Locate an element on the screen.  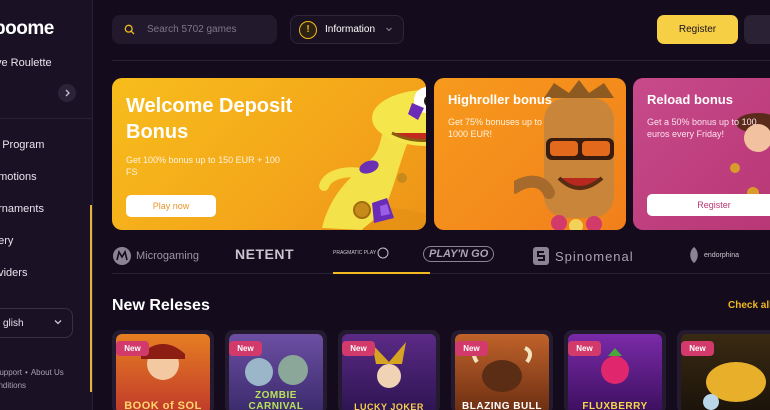
game-tile-lucky-joker: LUCKY JOKER New is located at coordinates (389, 370).